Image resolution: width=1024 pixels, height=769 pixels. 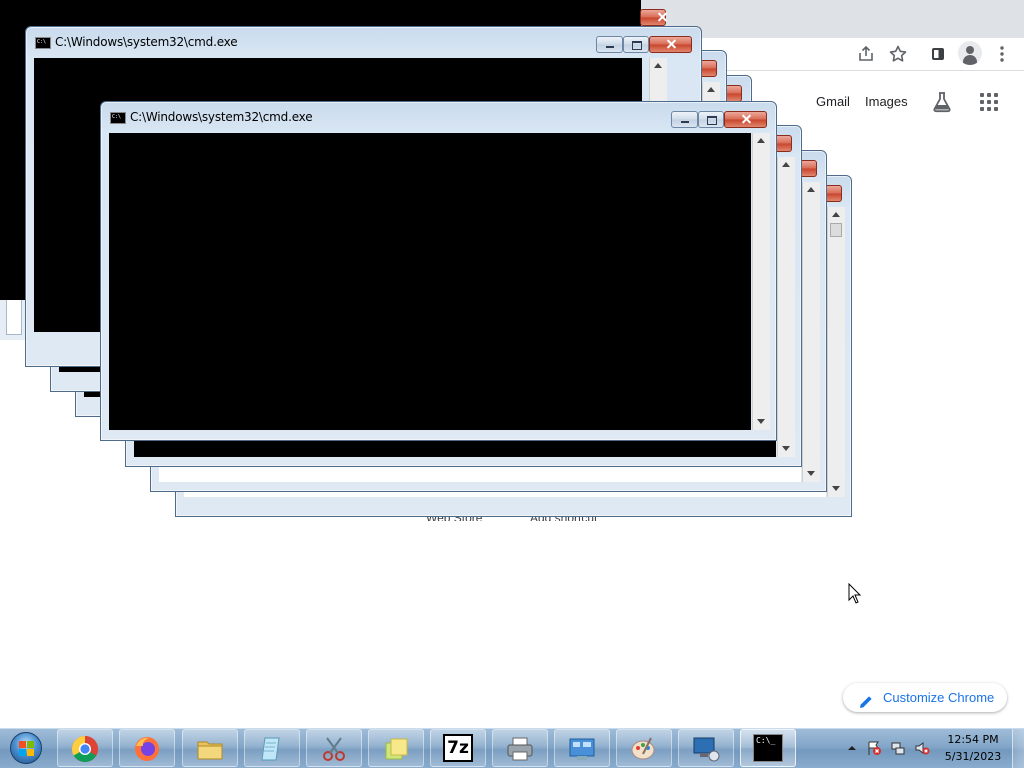 I want to click on scroll-thumb, so click(x=836, y=230).